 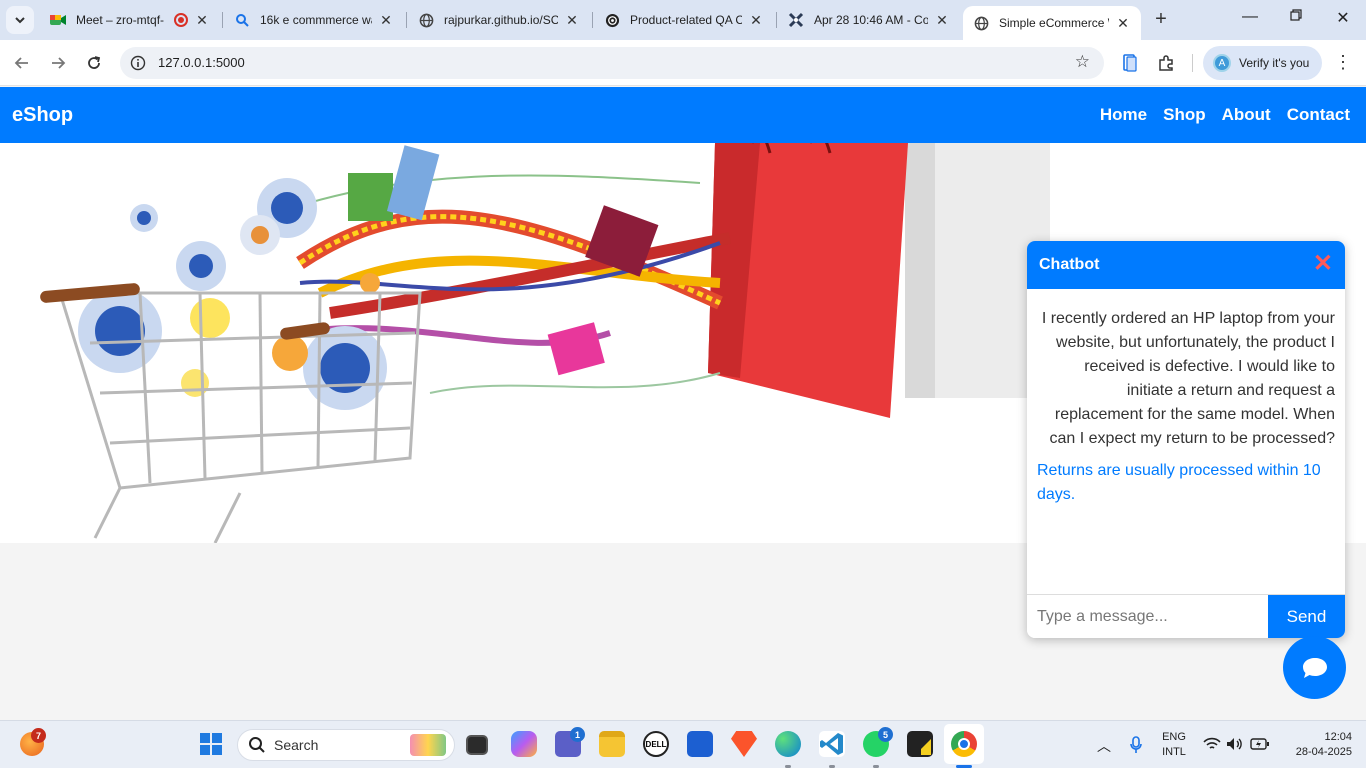 I want to click on wifi-icon, so click(x=1212, y=744).